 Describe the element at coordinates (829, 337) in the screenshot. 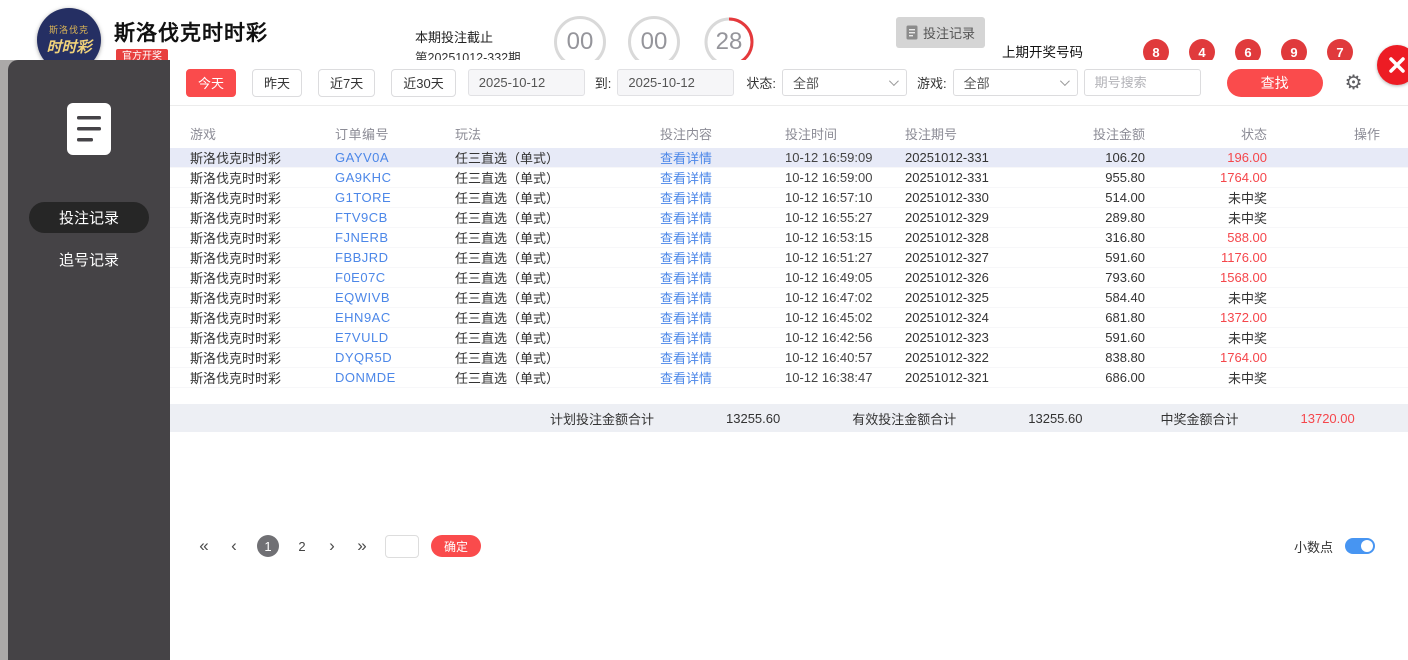

I see `cell-bet-time: 10-12 16:42:56` at that location.